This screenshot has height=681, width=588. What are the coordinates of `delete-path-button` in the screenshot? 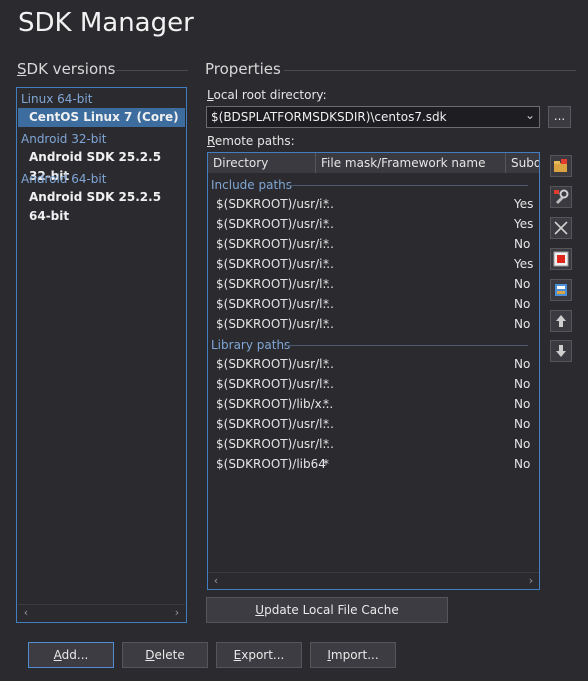 It's located at (561, 228).